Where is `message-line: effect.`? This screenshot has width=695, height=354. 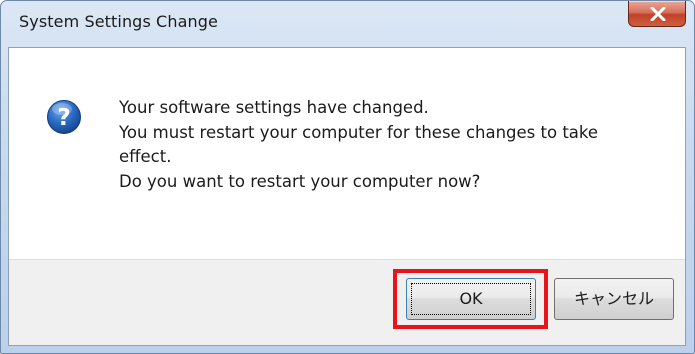
message-line: effect. is located at coordinates (145, 156).